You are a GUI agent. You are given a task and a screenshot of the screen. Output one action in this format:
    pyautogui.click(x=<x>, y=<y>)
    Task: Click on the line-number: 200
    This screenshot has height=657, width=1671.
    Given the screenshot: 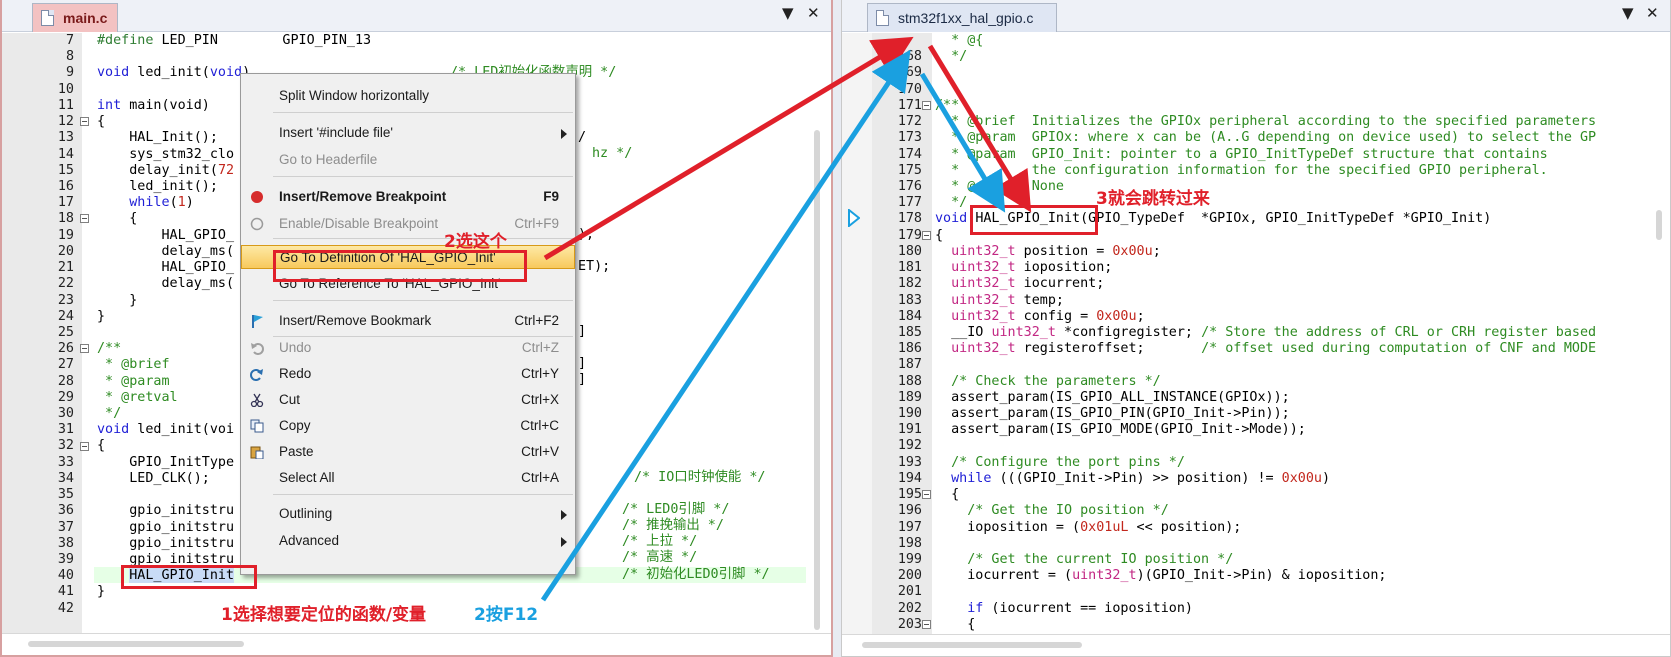 What is the action you would take?
    pyautogui.click(x=909, y=576)
    